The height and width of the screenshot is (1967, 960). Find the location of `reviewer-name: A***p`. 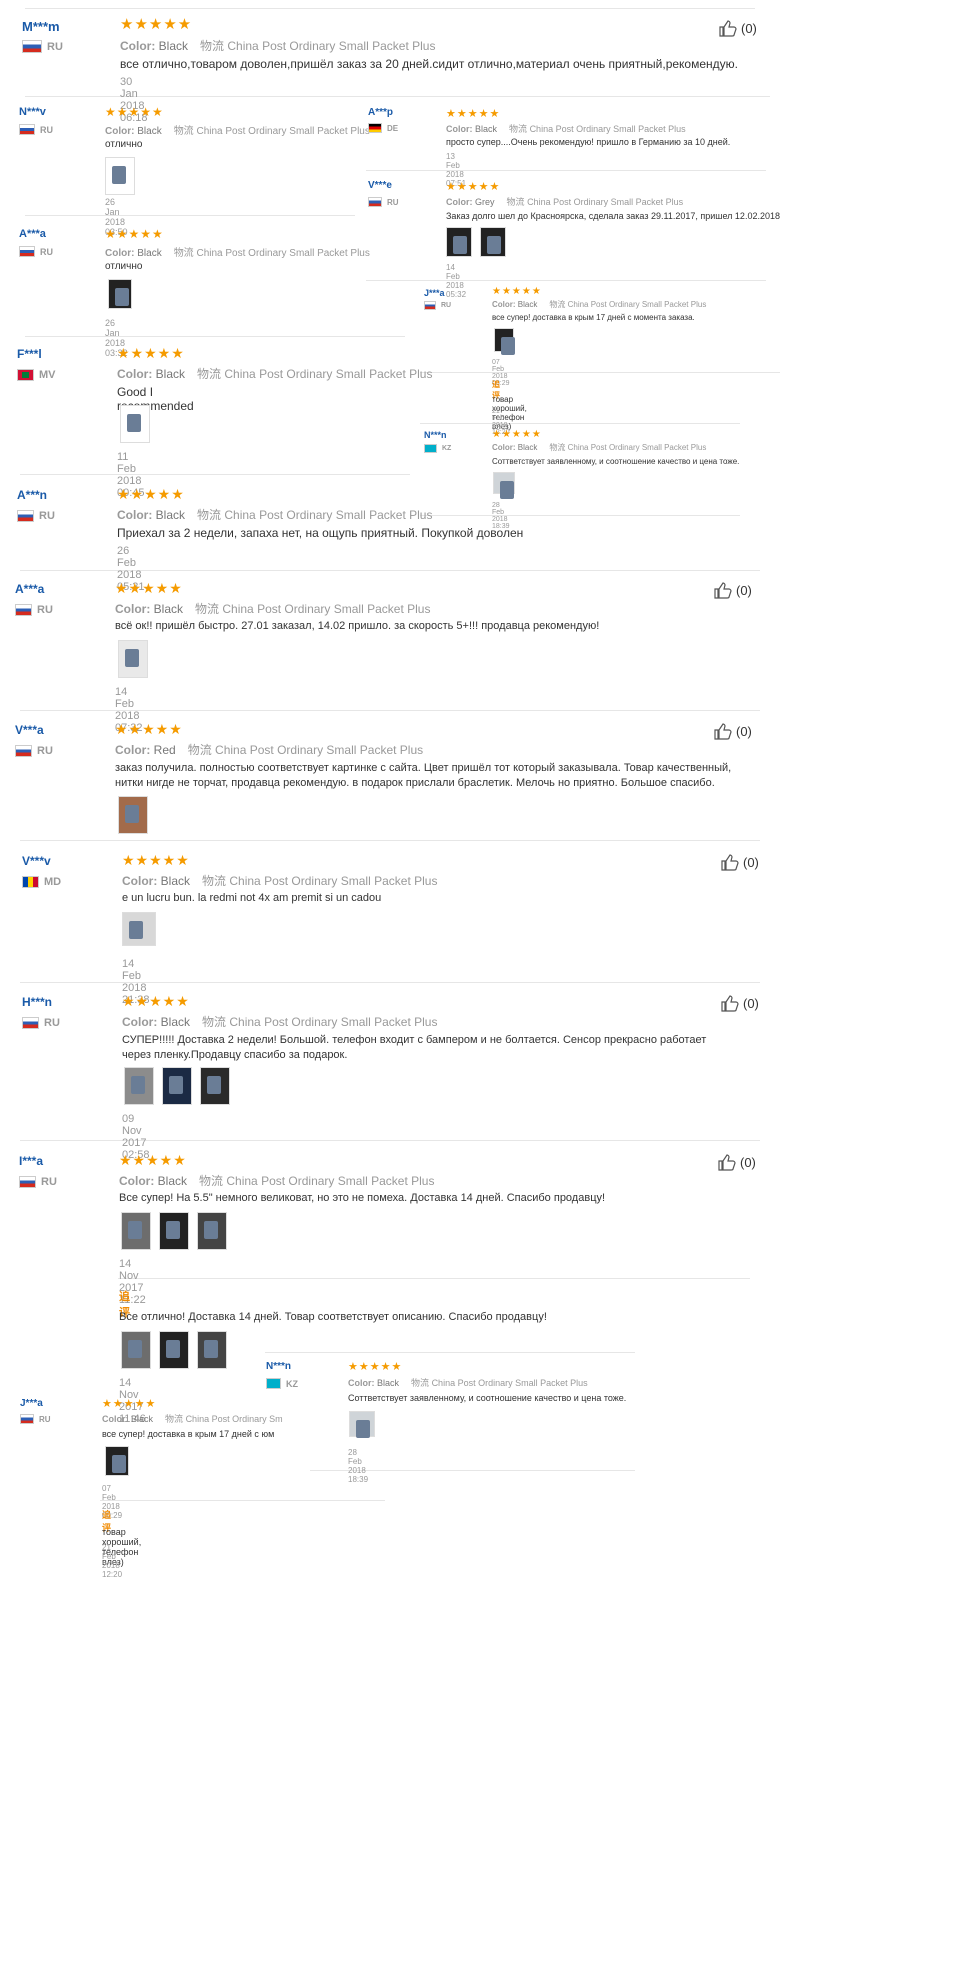

reviewer-name: A***p is located at coordinates (381, 112).